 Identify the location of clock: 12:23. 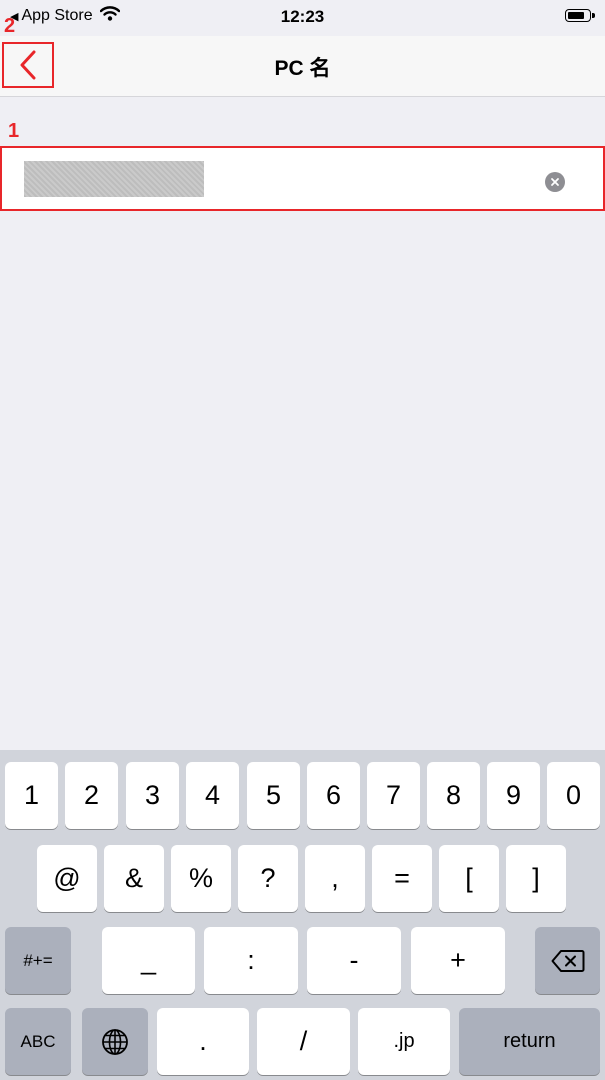
(302, 16).